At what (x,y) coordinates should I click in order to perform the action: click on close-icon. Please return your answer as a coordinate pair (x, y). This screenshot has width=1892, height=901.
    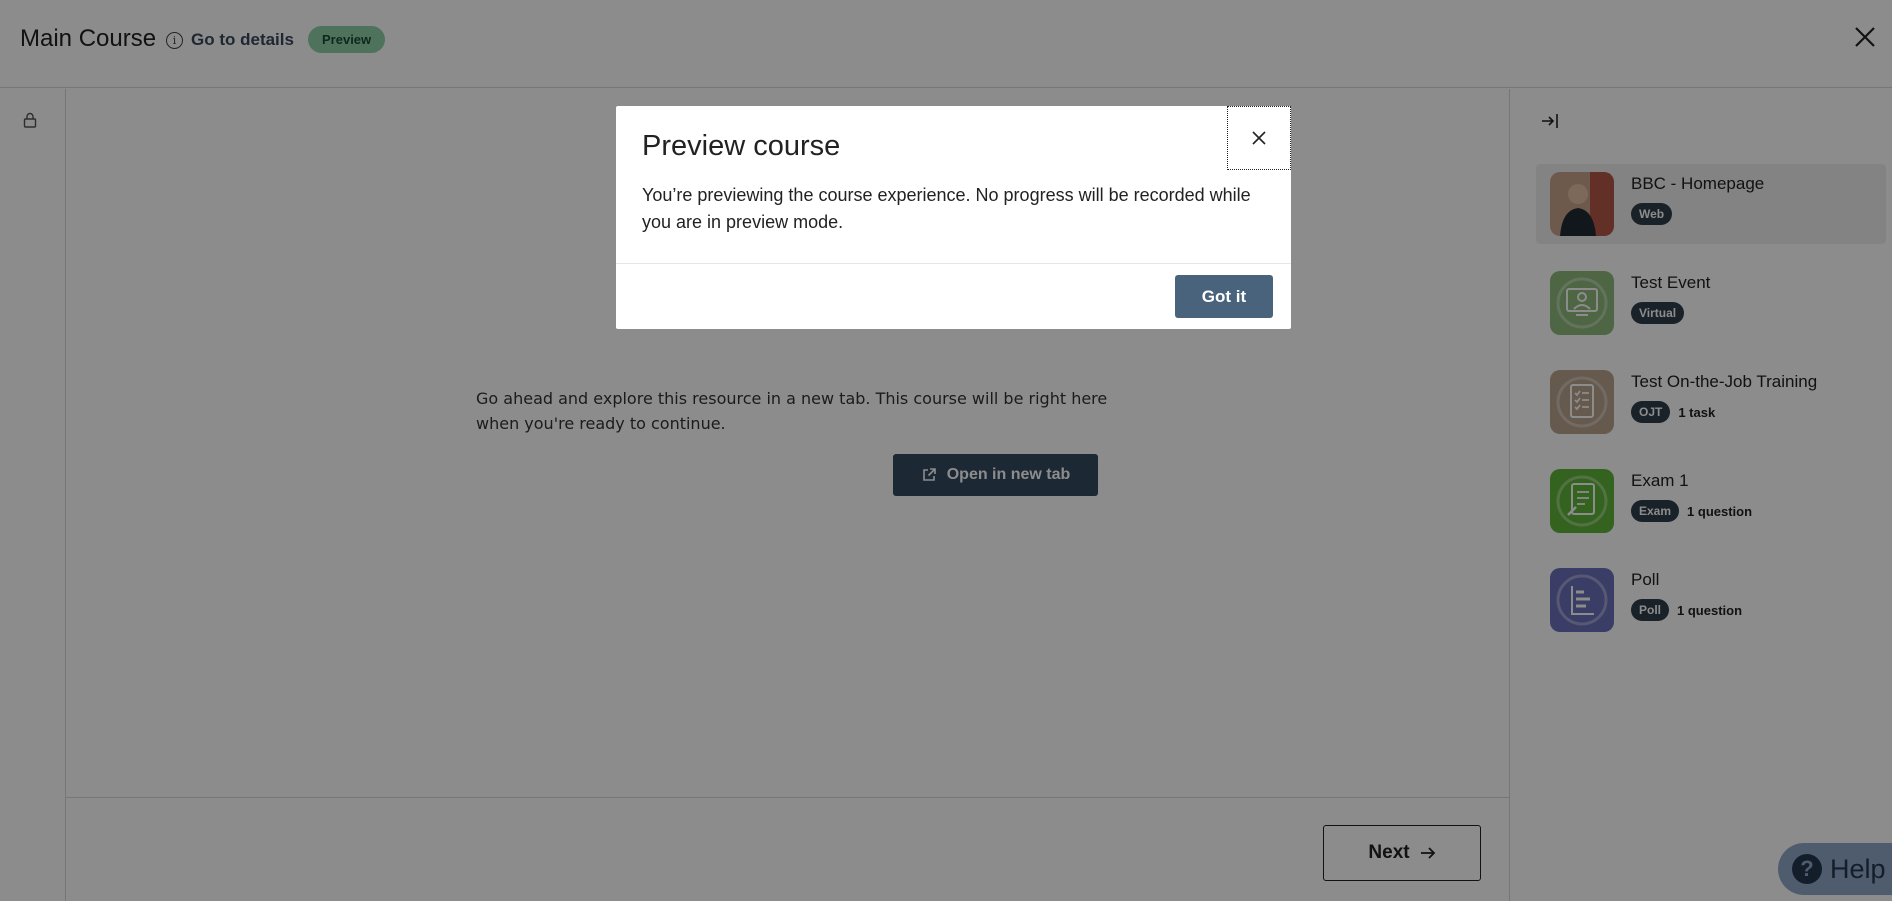
    Looking at the image, I should click on (1259, 138).